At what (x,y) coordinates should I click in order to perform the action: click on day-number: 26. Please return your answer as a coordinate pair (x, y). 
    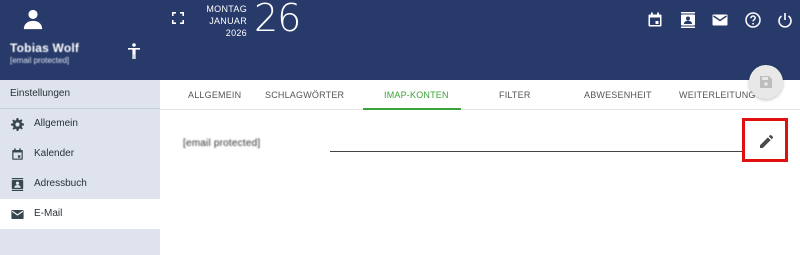
    Looking at the image, I should click on (277, 20).